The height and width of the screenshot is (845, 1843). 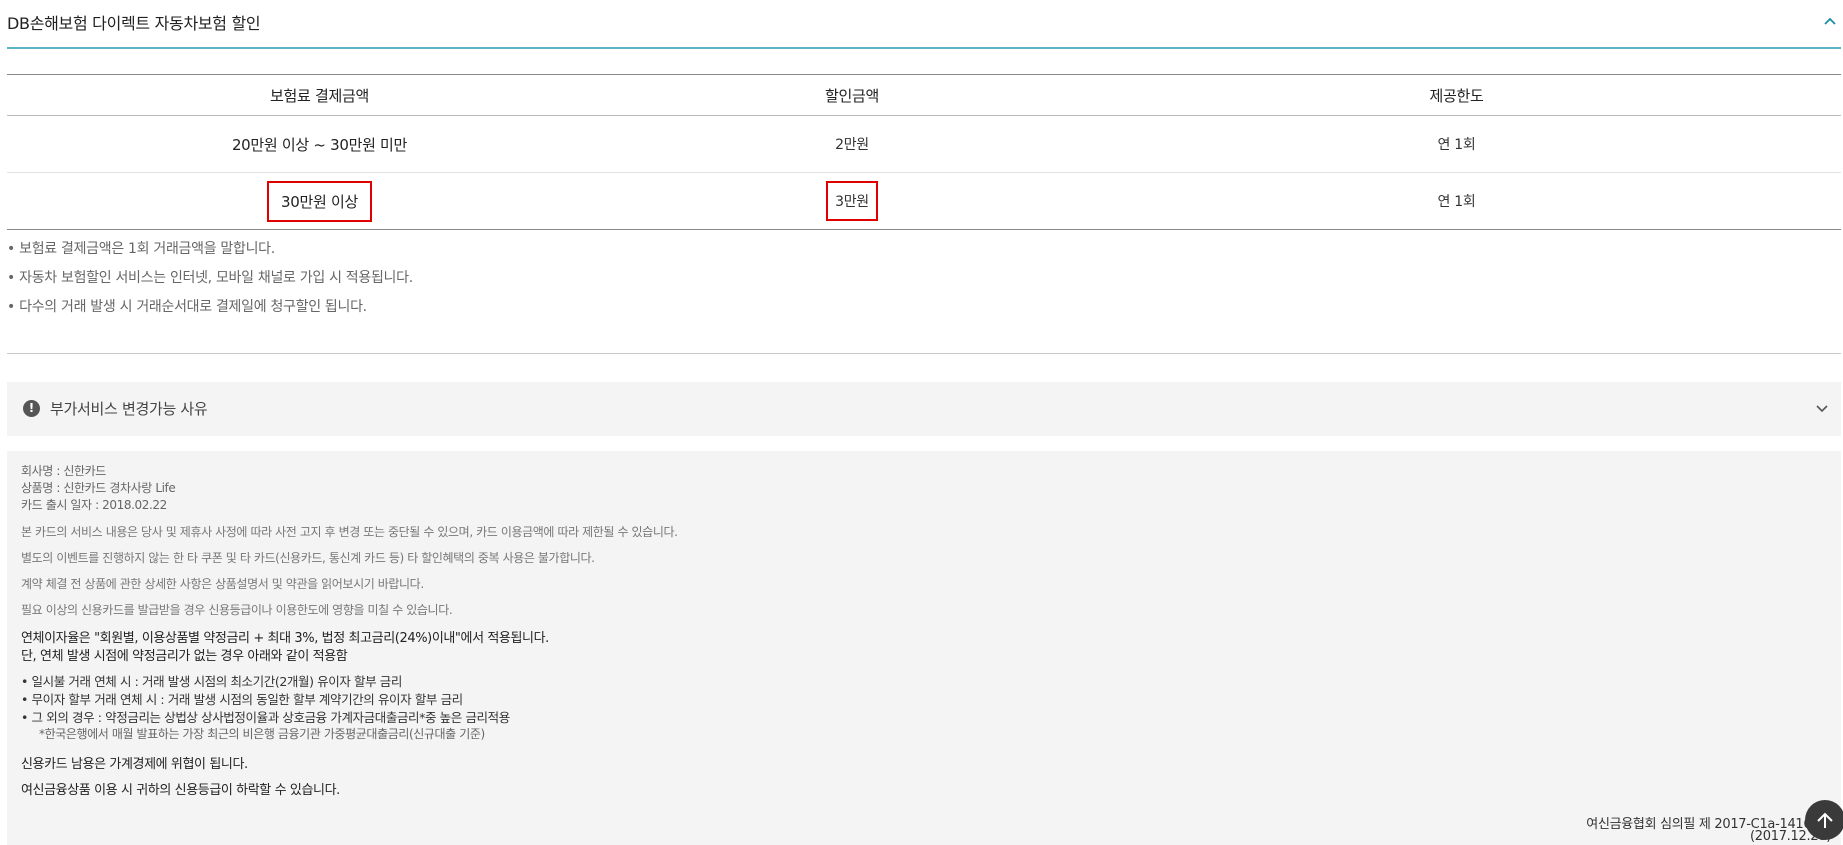 I want to click on exclamation-icon: !, so click(x=31, y=408).